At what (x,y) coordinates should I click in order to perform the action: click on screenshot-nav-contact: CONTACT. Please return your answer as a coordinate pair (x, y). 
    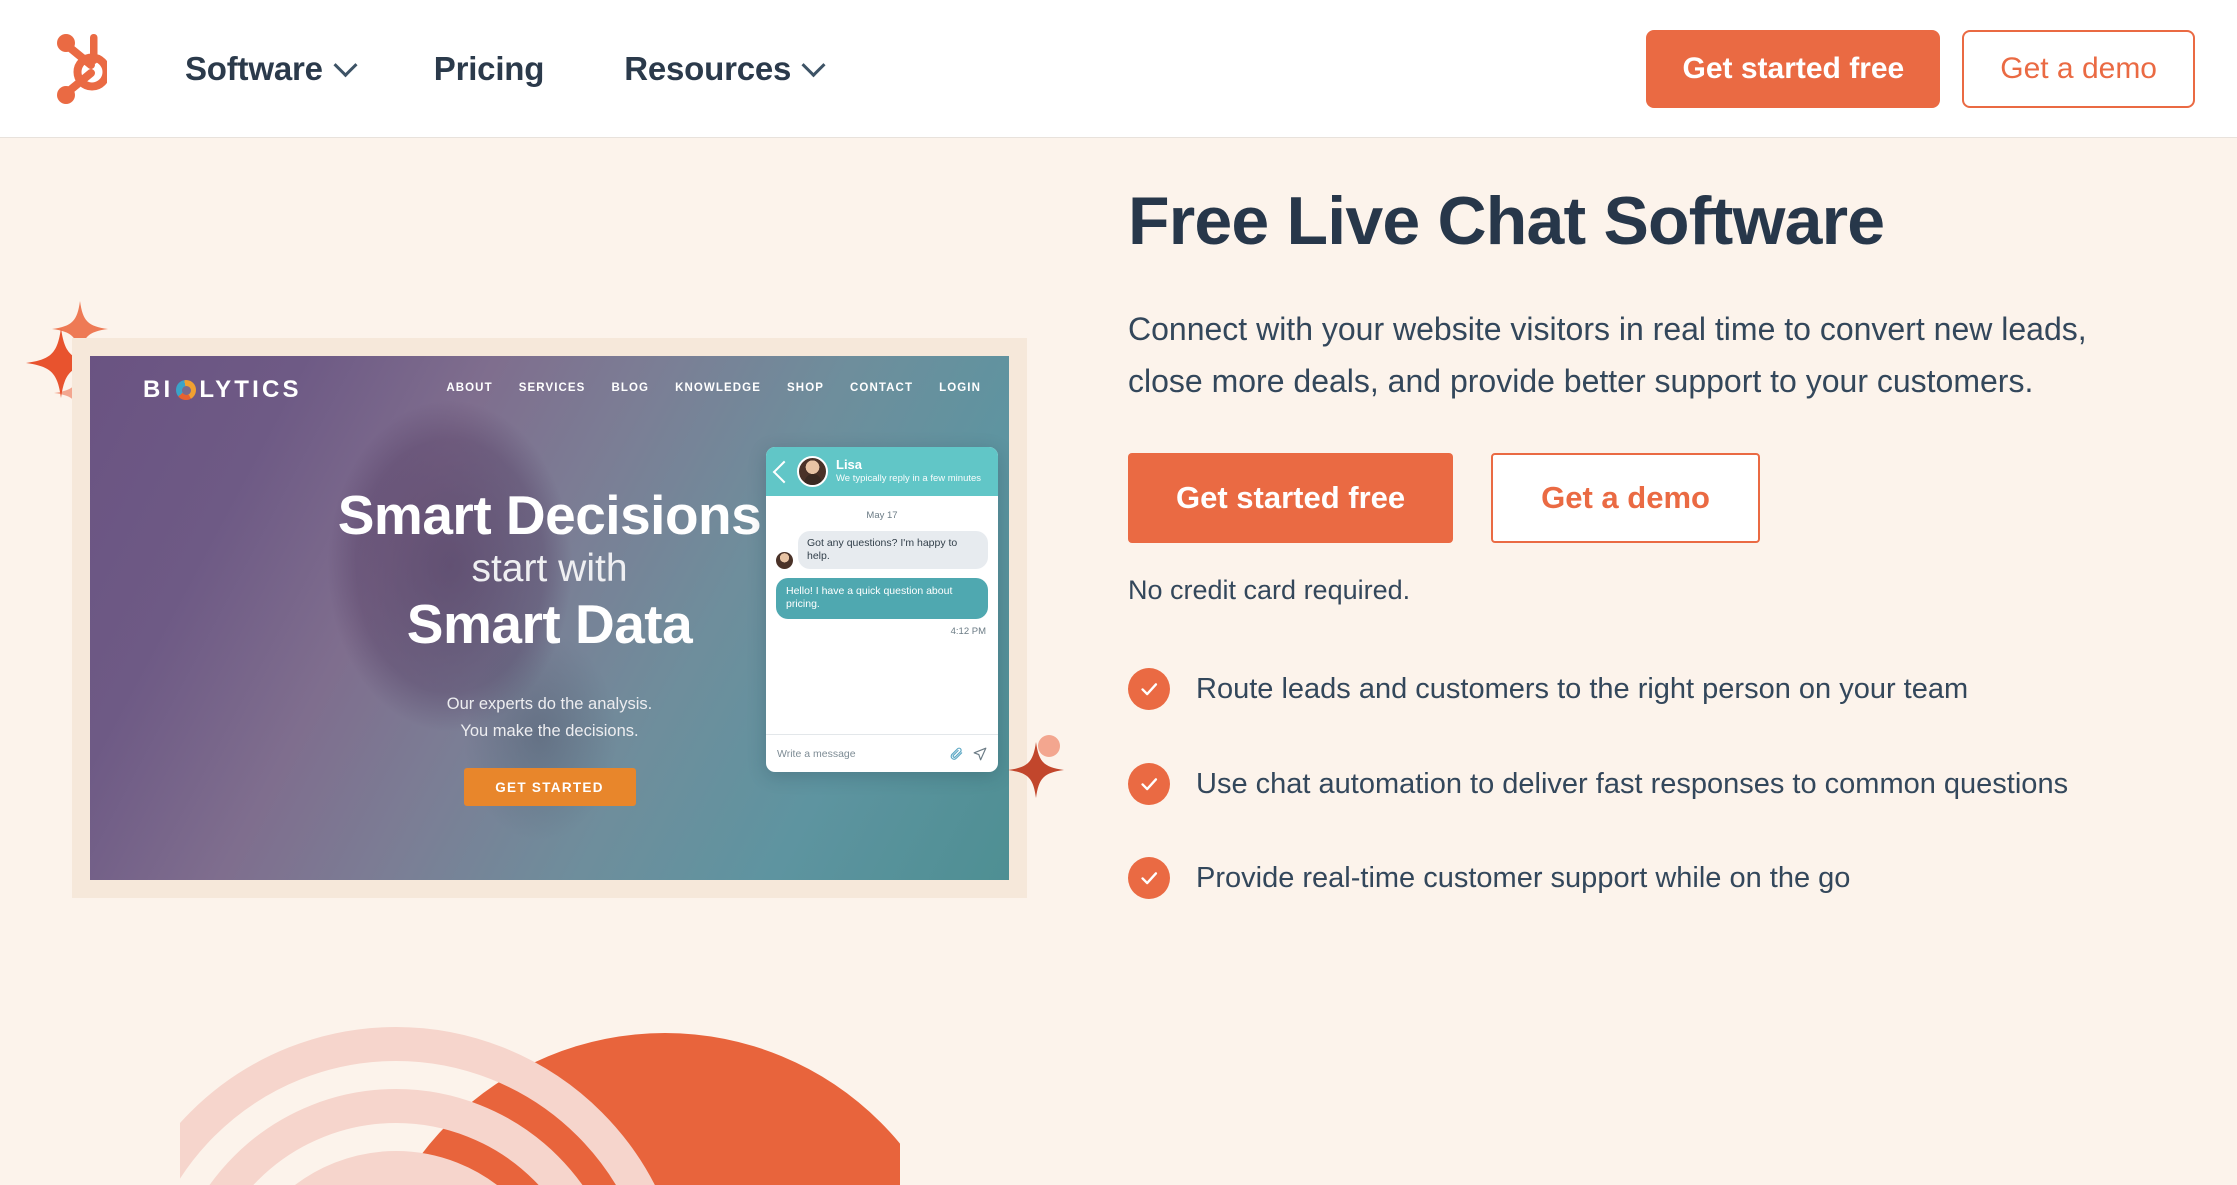
    Looking at the image, I should click on (881, 388).